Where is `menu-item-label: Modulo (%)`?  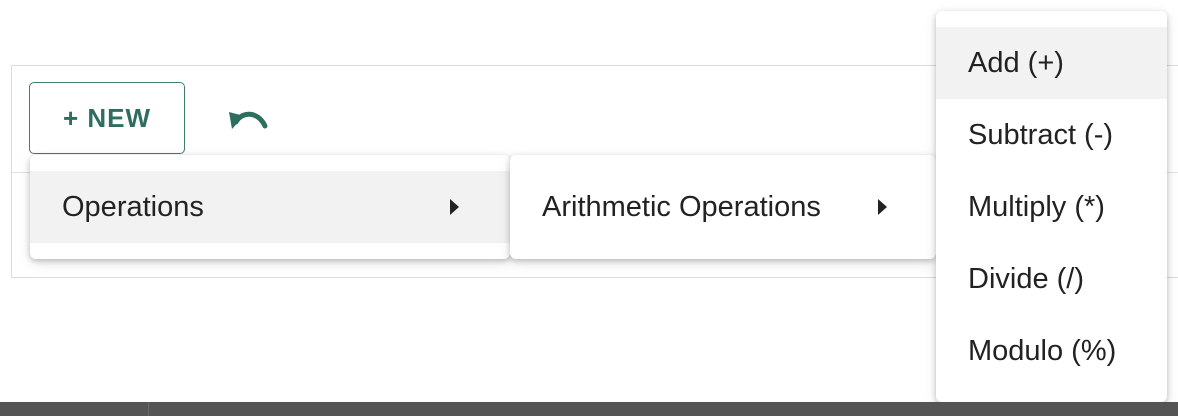 menu-item-label: Modulo (%) is located at coordinates (1042, 350).